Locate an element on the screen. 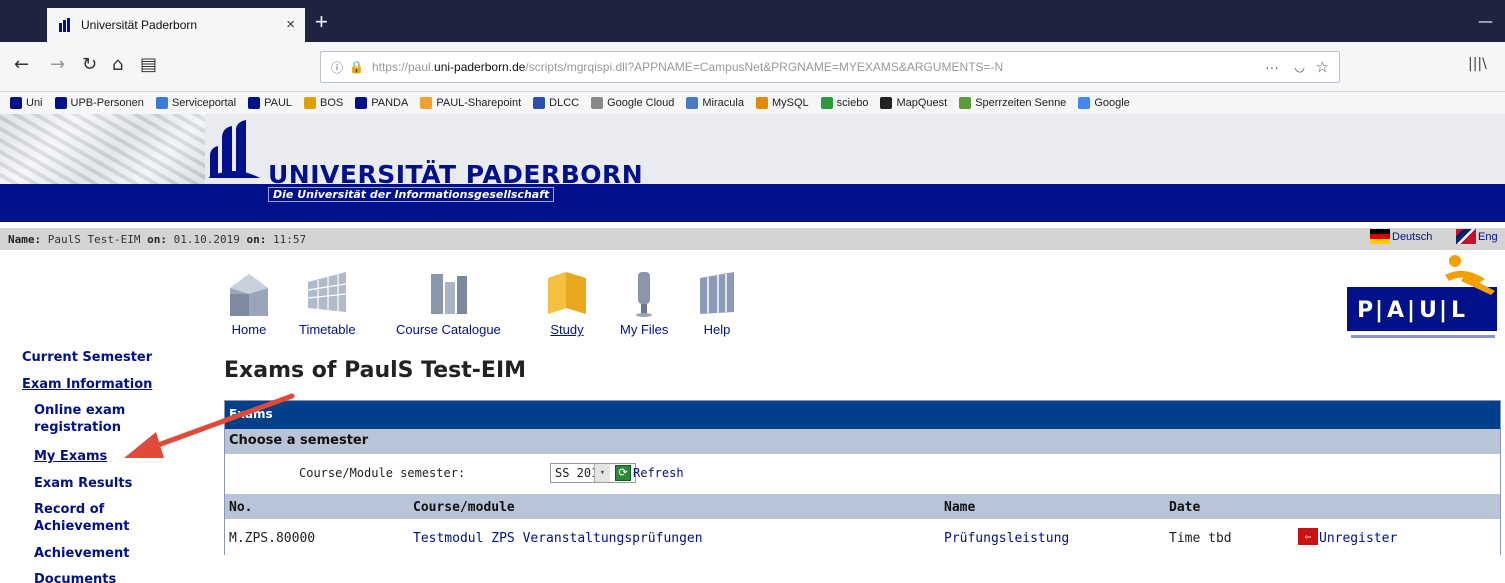 This screenshot has width=1505, height=583. url-host: uni-paderborn.de is located at coordinates (480, 67).